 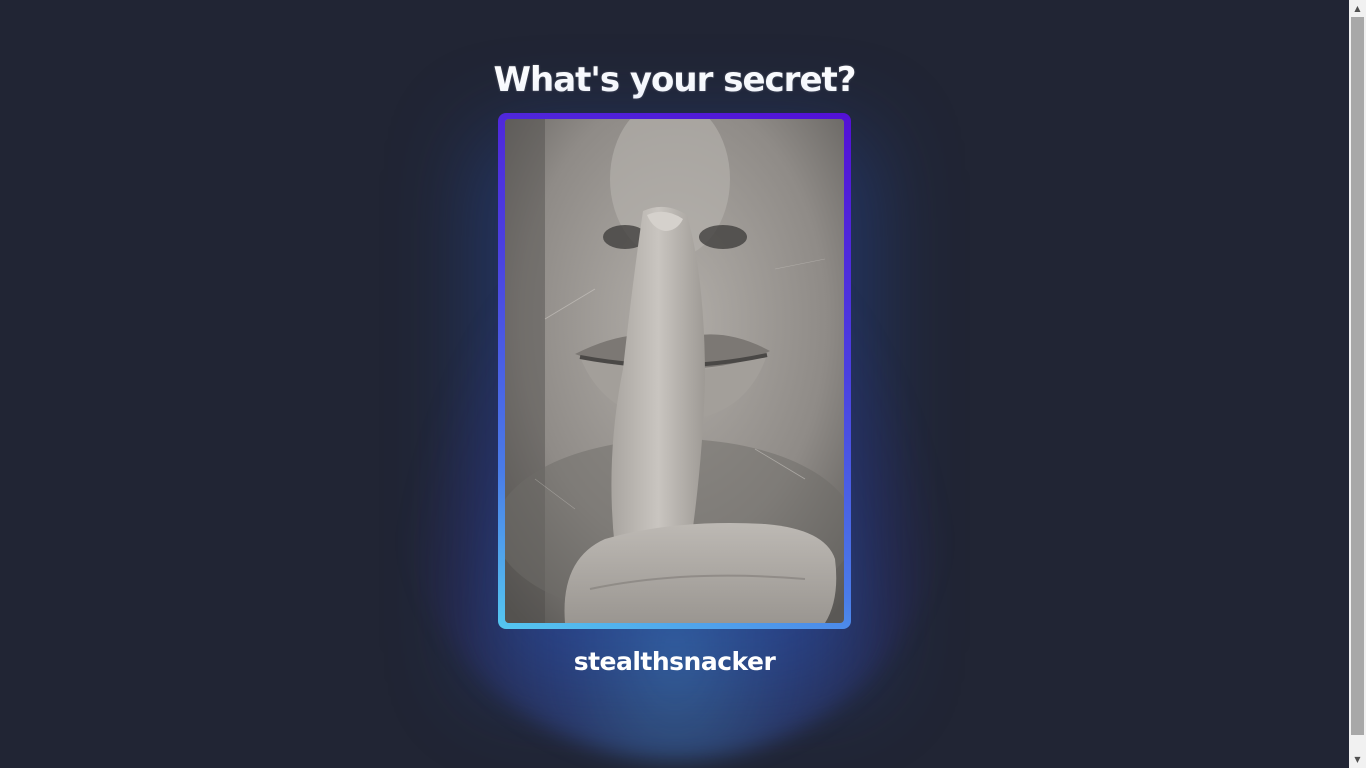 I want to click on vertical-scrollbar: ▲ ▼, so click(x=1357, y=384).